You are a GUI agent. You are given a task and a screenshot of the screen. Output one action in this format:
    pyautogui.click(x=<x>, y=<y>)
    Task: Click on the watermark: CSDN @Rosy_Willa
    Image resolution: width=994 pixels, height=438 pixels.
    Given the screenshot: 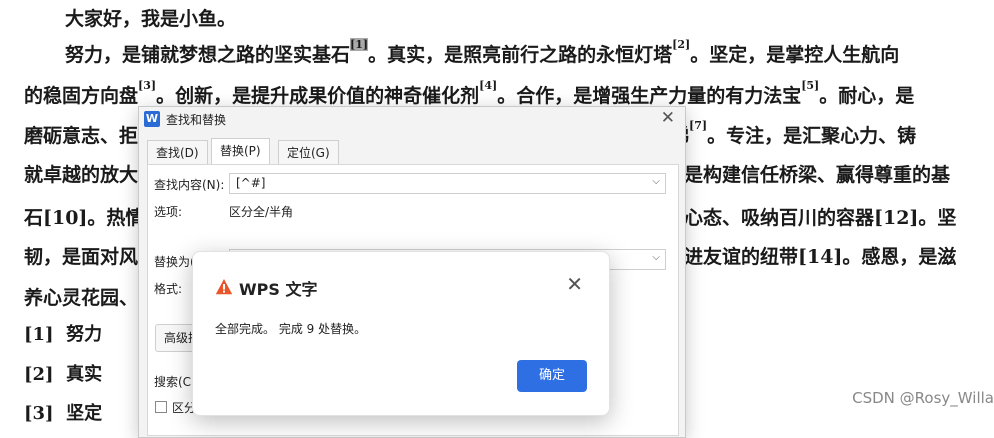 What is the action you would take?
    pyautogui.click(x=923, y=398)
    